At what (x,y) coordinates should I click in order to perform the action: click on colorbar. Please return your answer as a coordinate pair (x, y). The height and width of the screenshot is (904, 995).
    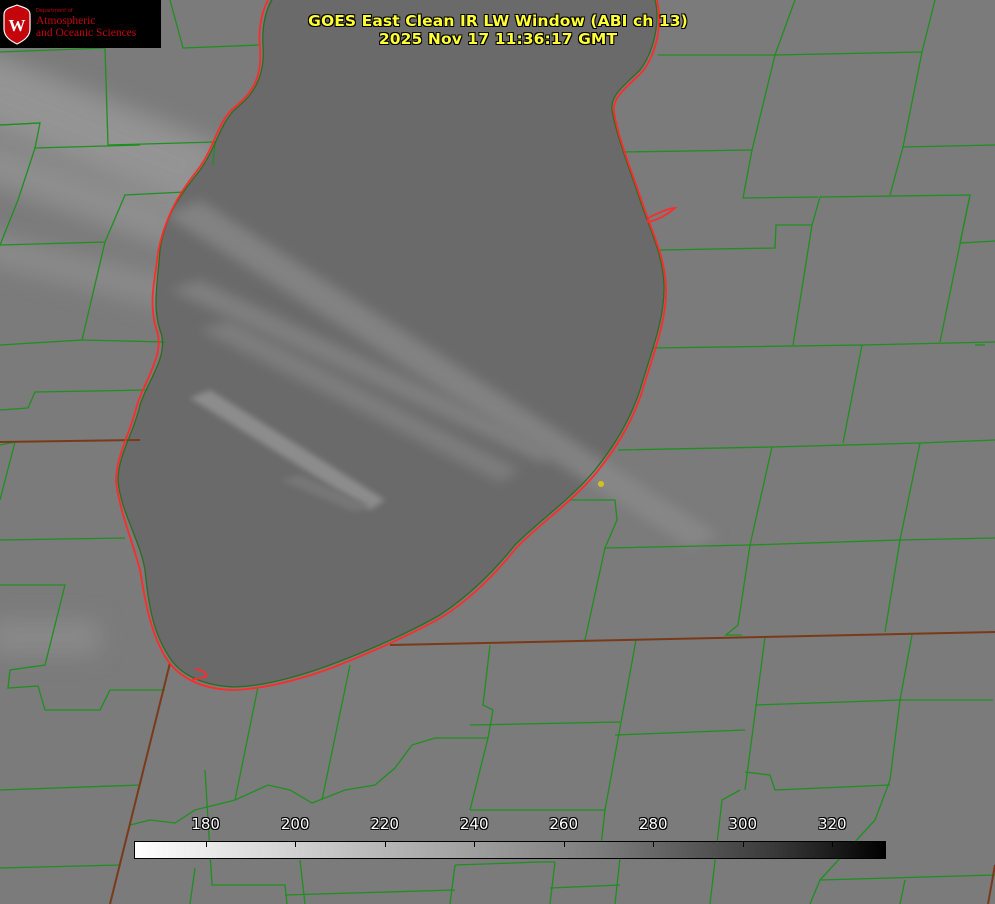
    Looking at the image, I should click on (510, 850).